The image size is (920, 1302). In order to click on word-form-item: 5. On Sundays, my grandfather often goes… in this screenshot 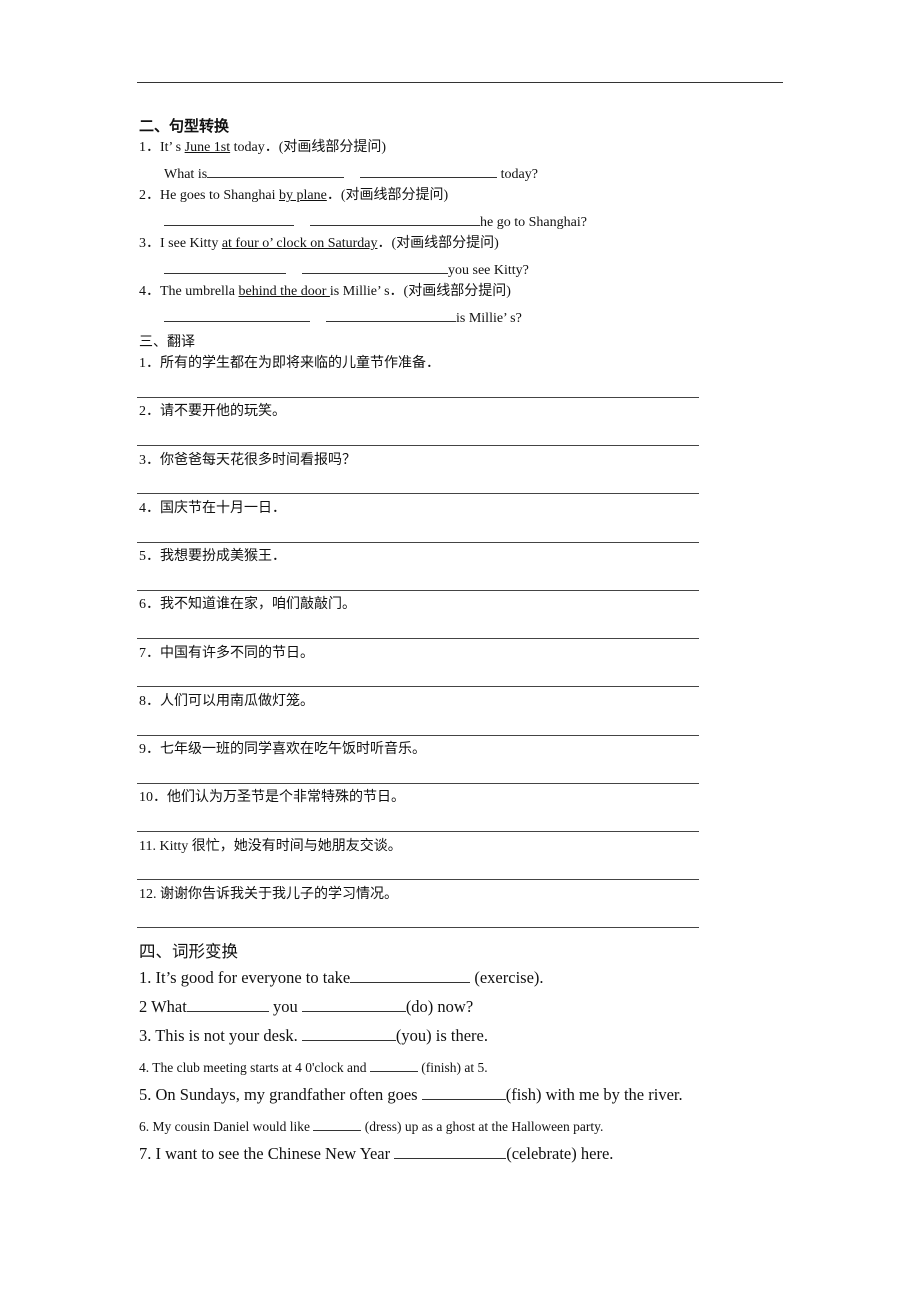, I will do `click(411, 1095)`.